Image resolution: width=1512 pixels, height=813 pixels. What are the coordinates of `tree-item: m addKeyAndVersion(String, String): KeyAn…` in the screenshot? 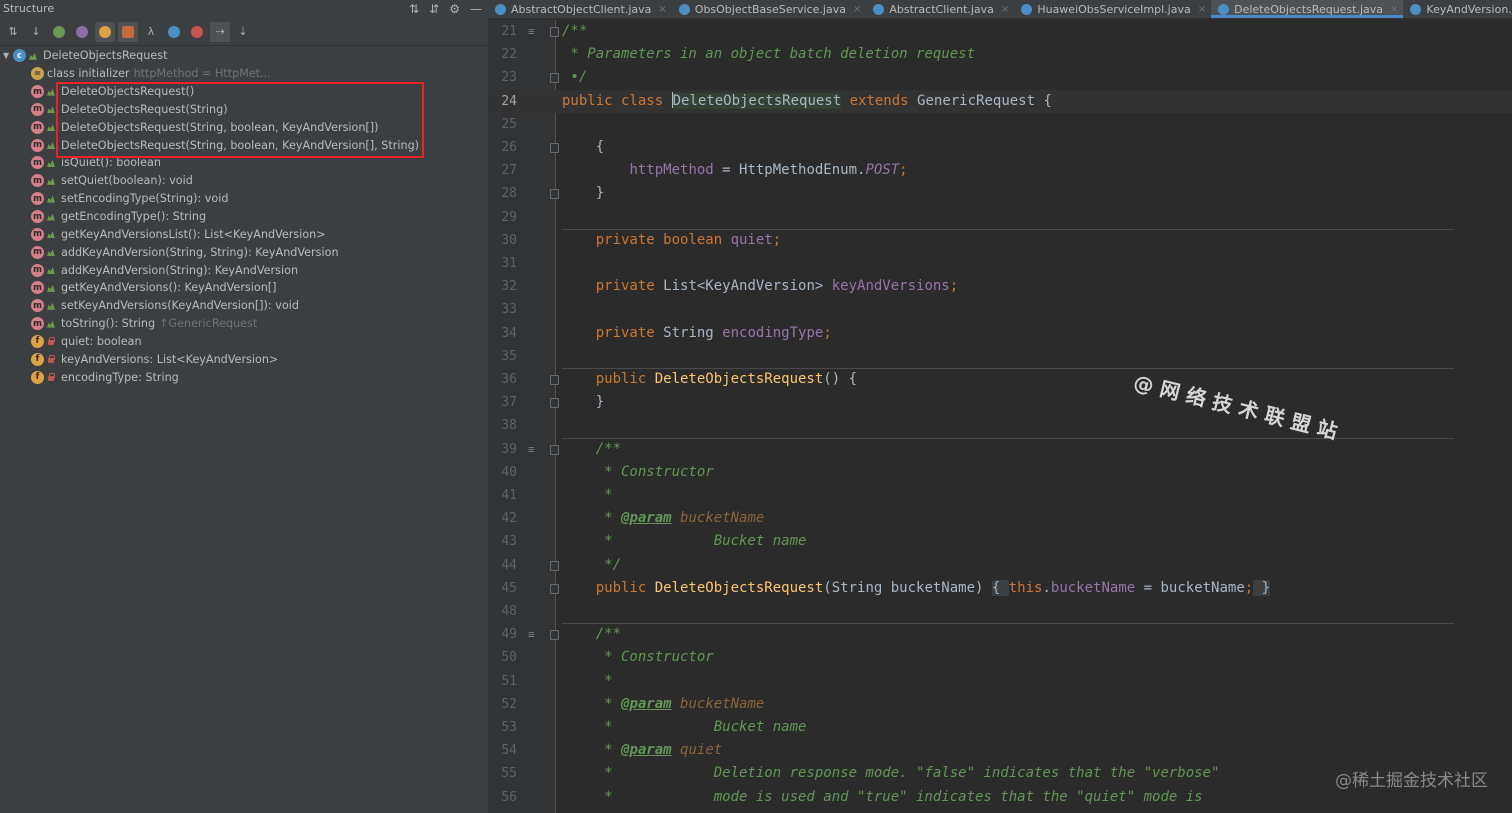 It's located at (244, 252).